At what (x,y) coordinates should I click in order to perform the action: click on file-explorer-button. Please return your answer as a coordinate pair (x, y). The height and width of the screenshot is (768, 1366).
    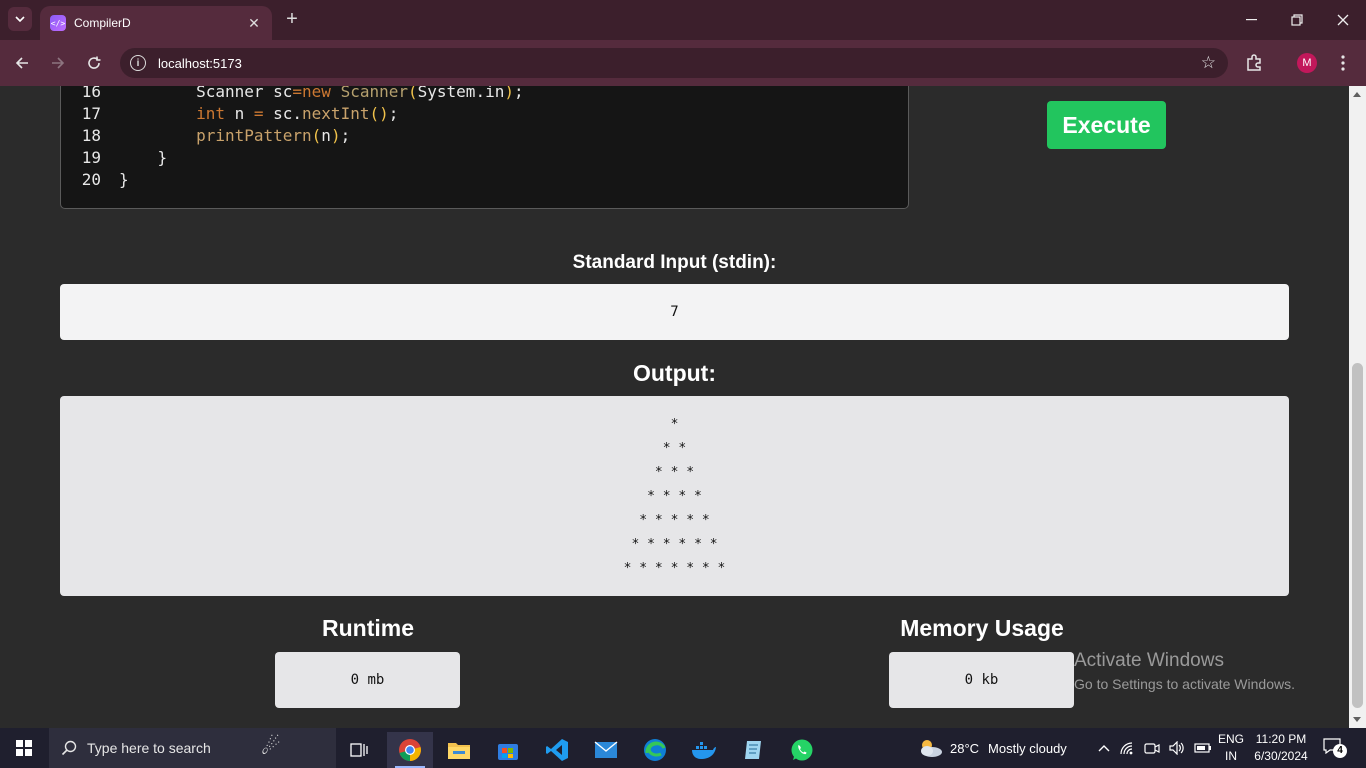
    Looking at the image, I should click on (459, 750).